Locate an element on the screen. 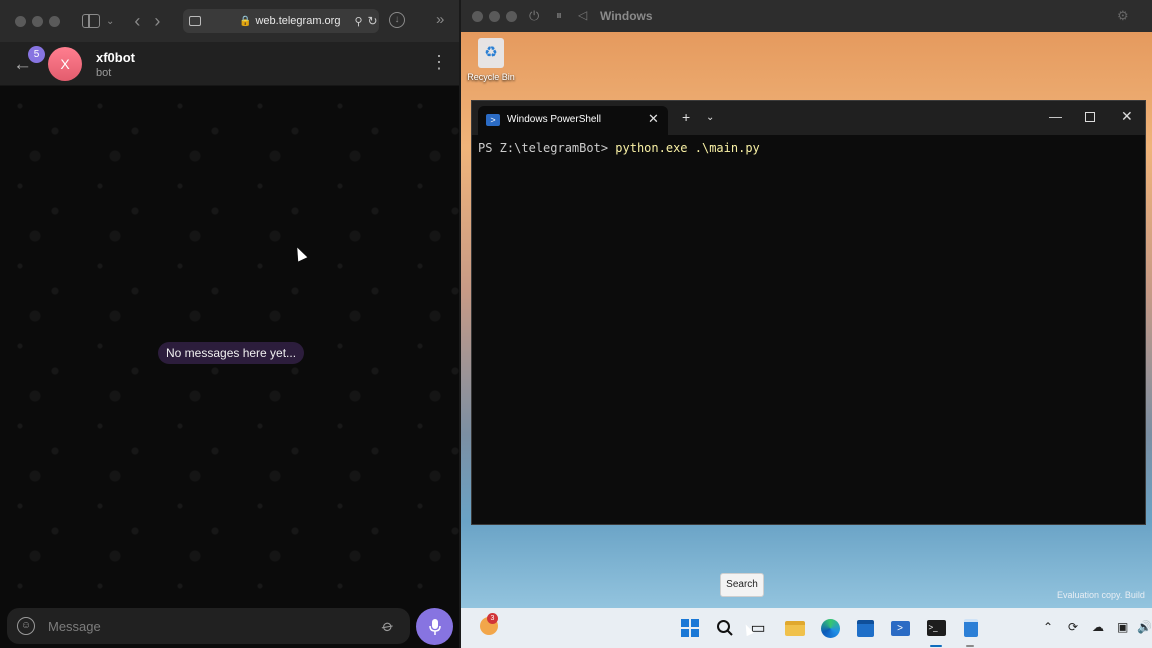  powershell-app-icon: > is located at coordinates (900, 628).